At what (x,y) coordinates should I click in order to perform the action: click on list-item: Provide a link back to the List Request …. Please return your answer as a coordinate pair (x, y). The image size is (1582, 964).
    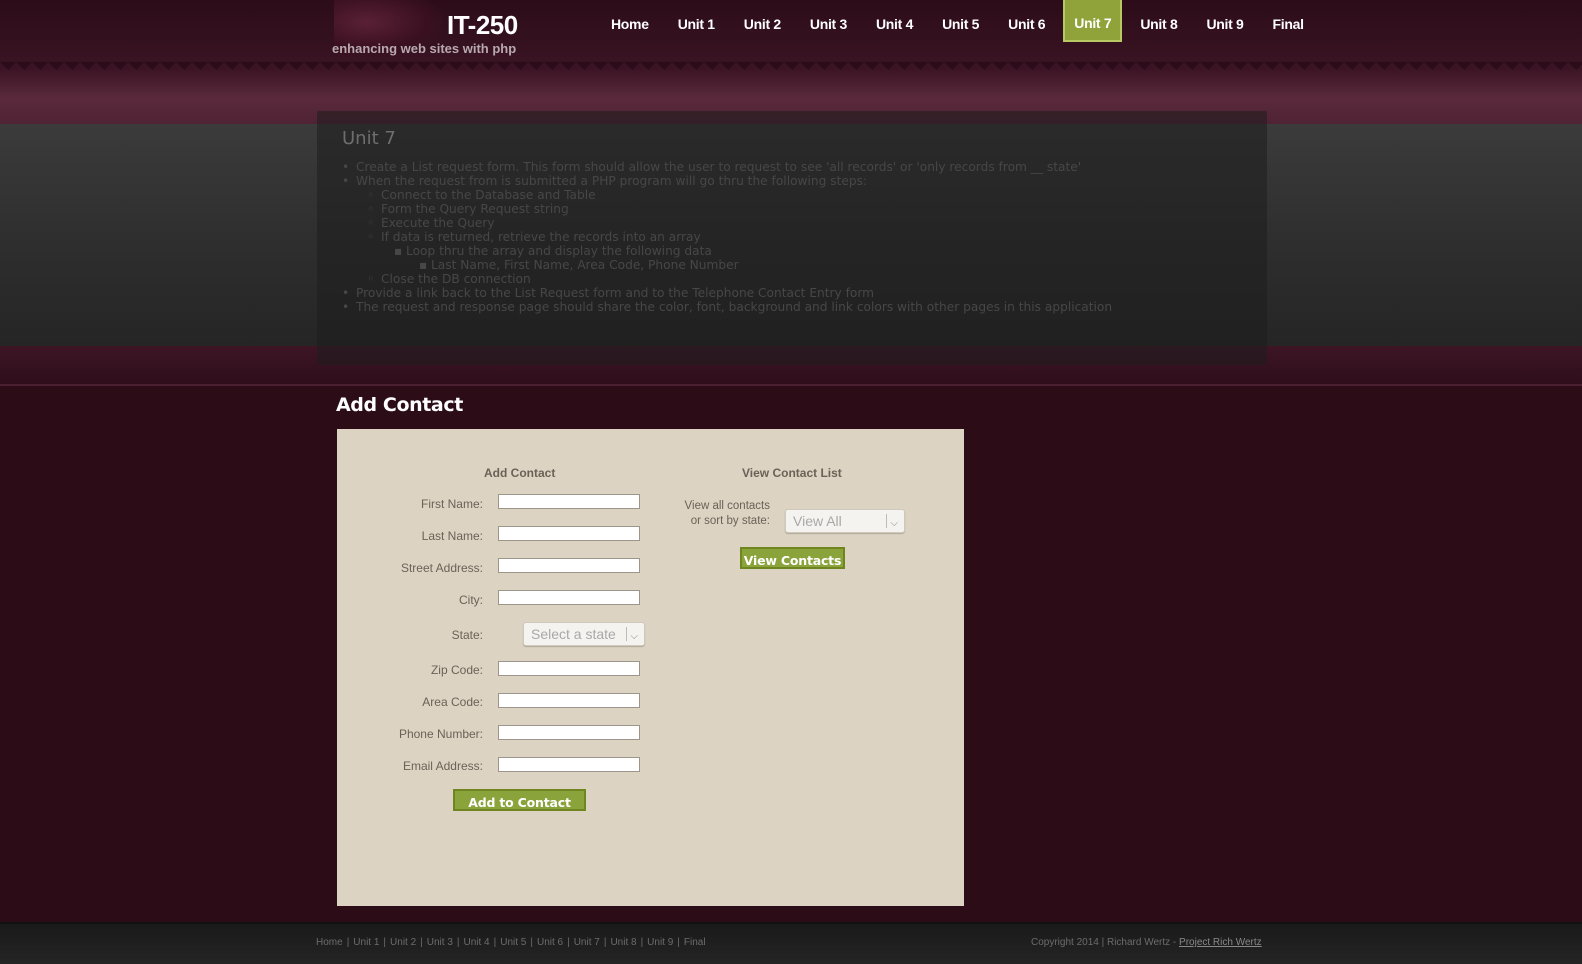
    Looking at the image, I should click on (727, 293).